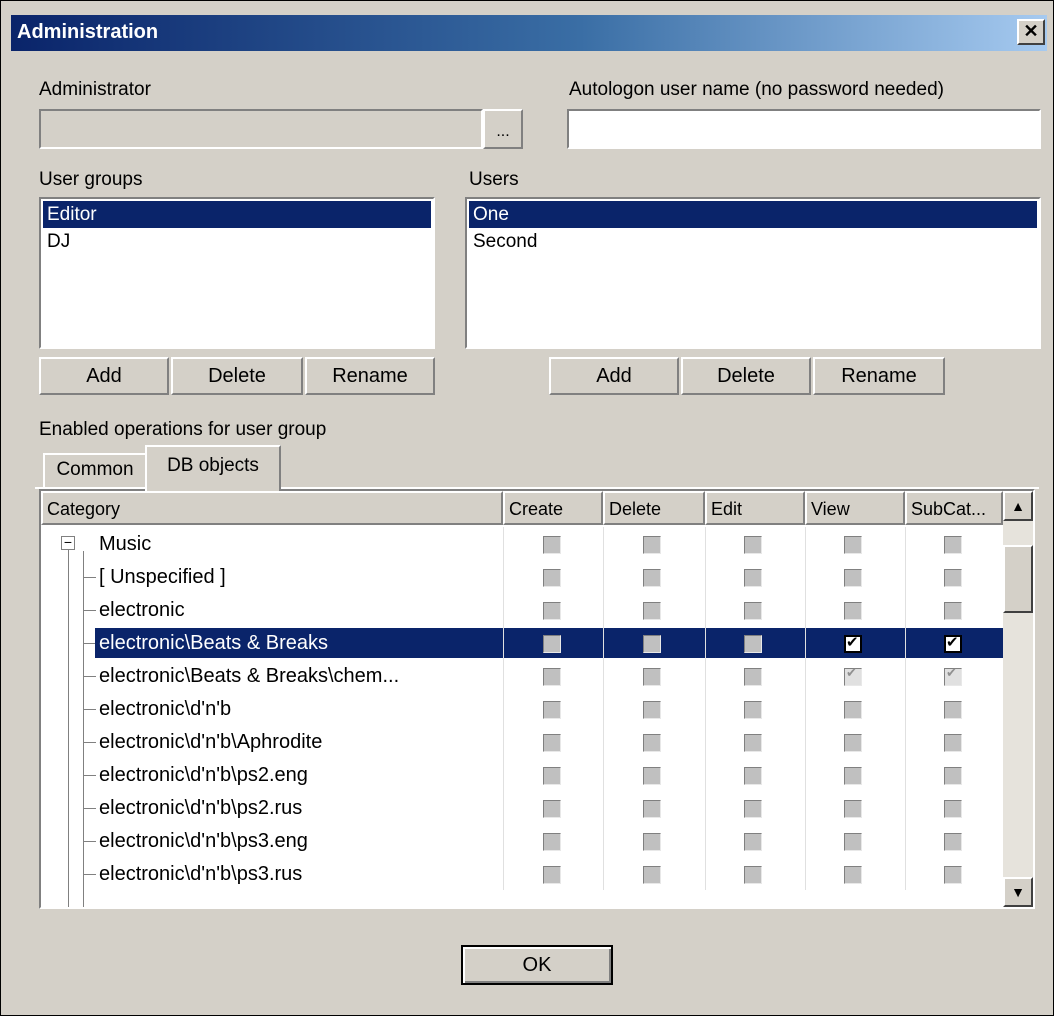  I want to click on tab-db-objects: DB objects, so click(213, 468).